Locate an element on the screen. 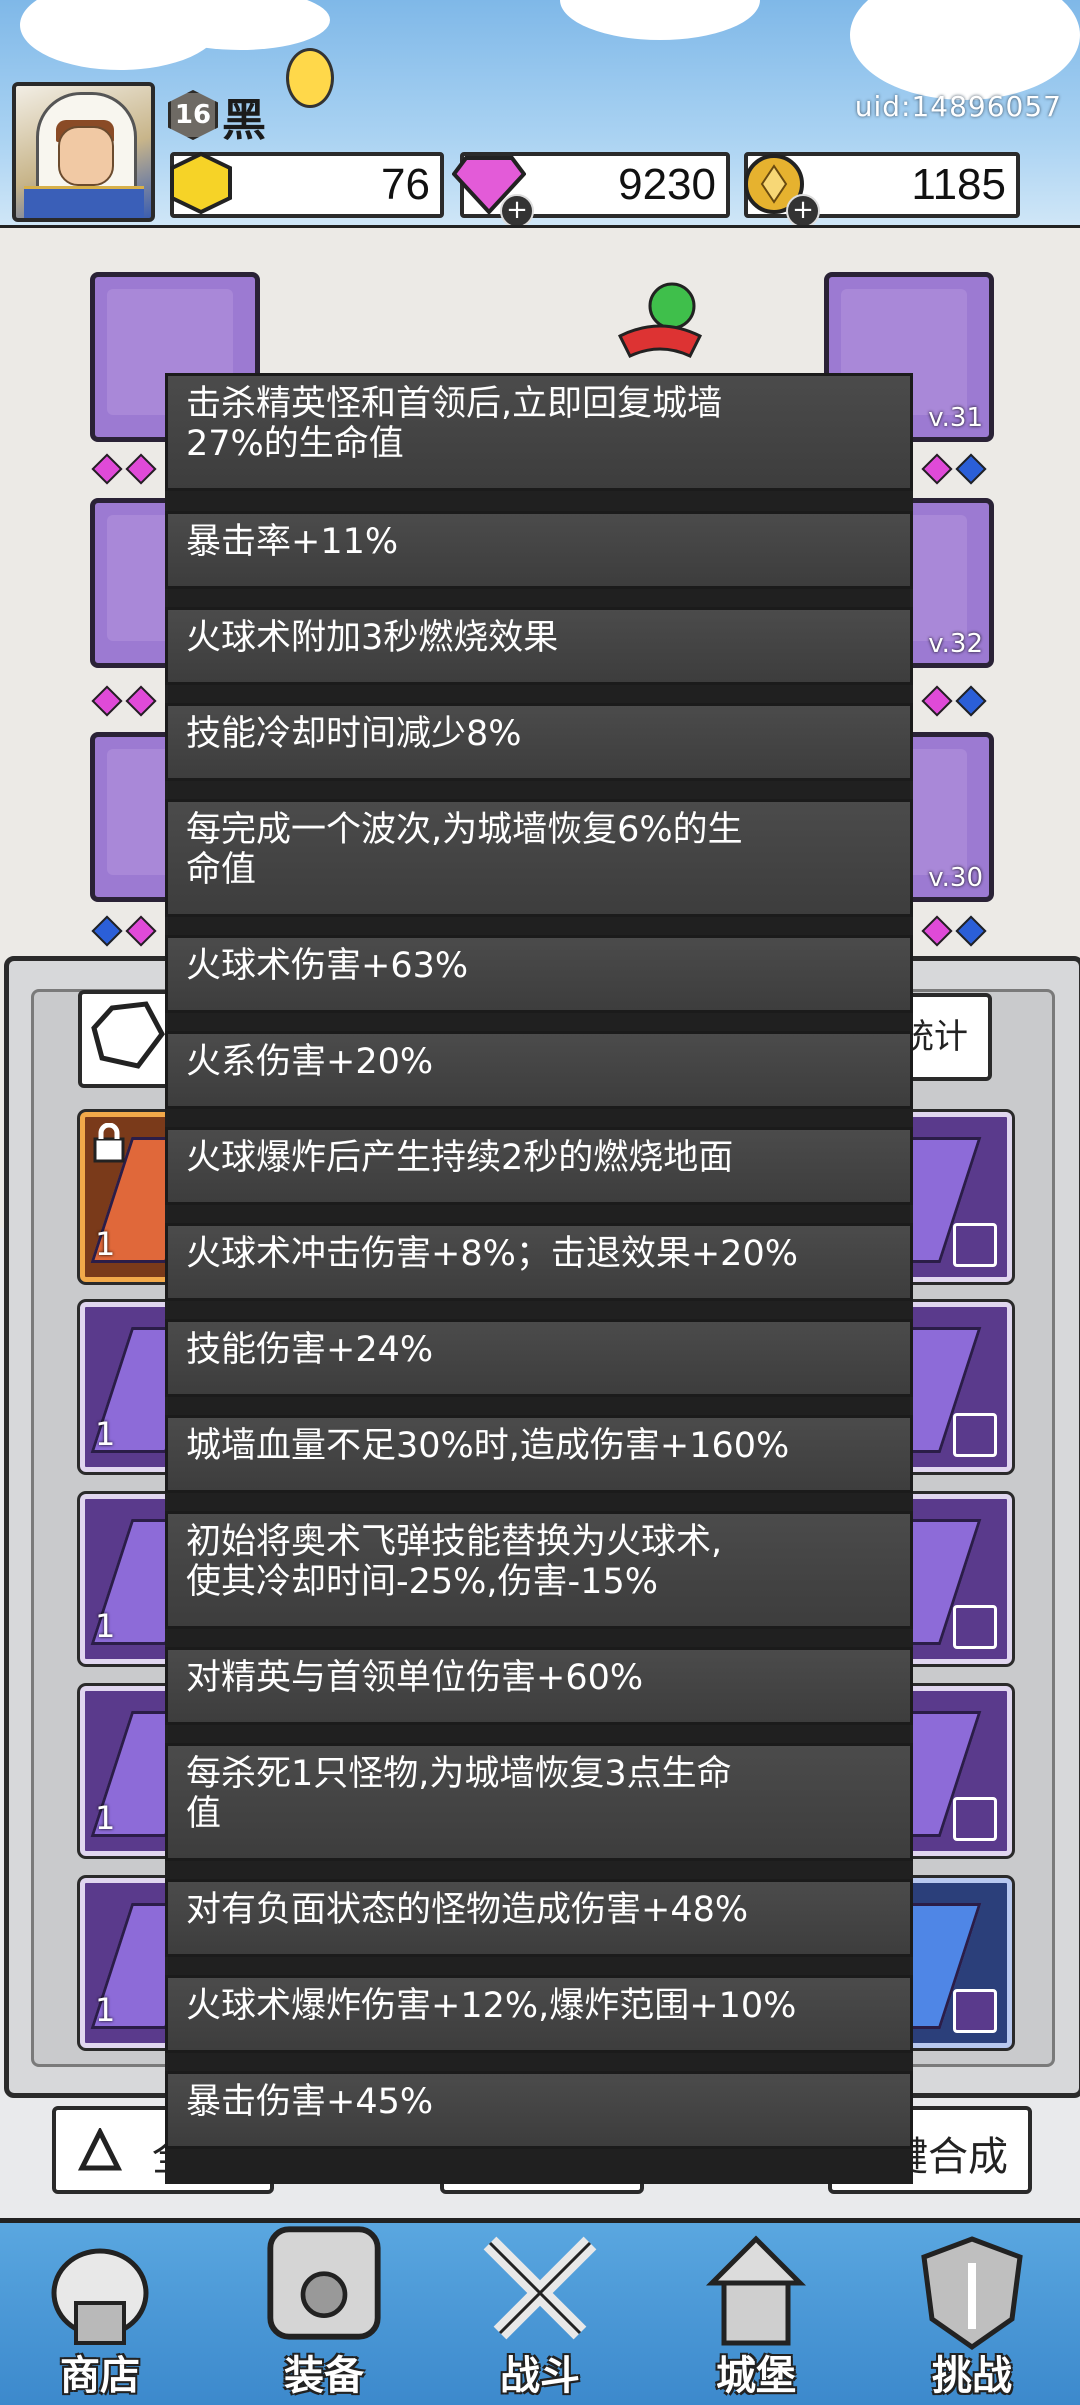 The width and height of the screenshot is (1080, 2405). gold-gem-icon is located at coordinates (201, 183).